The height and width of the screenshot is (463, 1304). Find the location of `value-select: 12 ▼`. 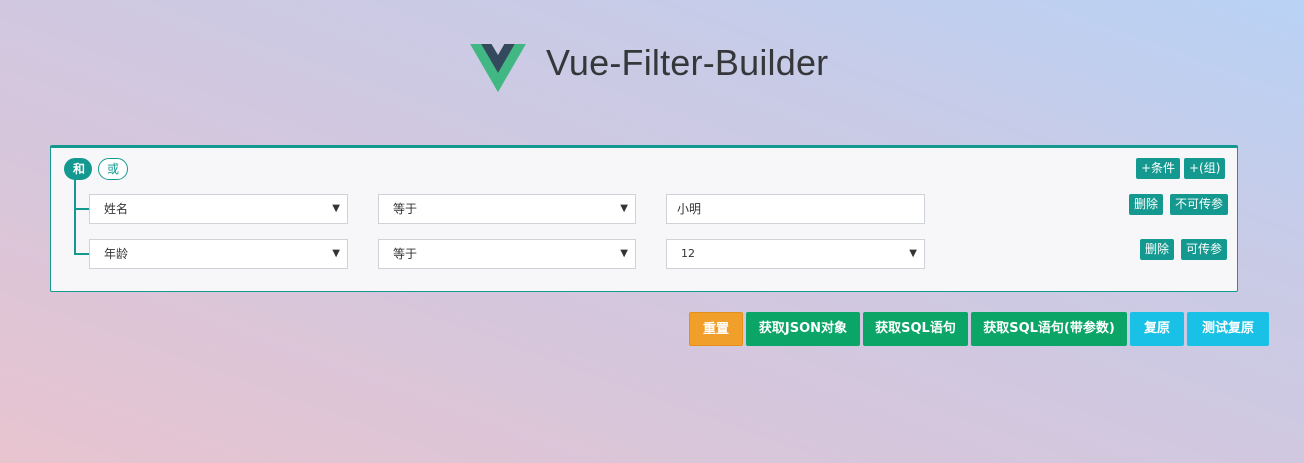

value-select: 12 ▼ is located at coordinates (795, 254).